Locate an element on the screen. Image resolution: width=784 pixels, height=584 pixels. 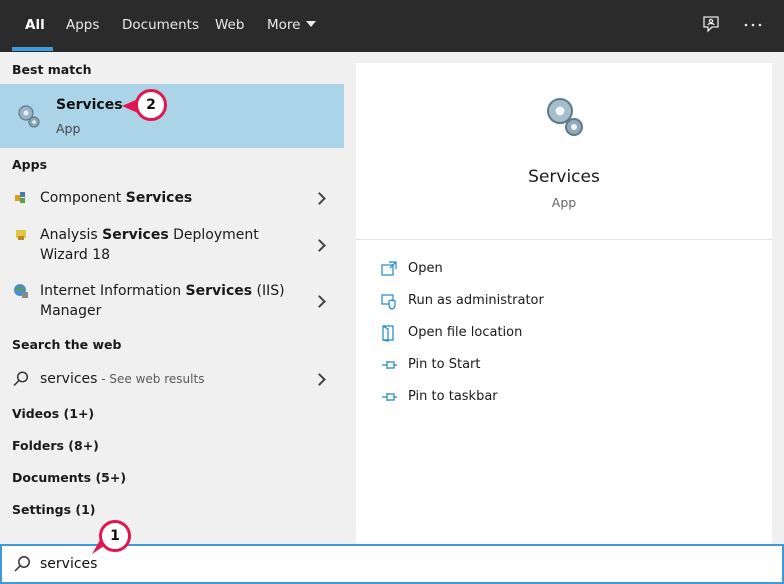
action-label: Pin to Start is located at coordinates (444, 364).